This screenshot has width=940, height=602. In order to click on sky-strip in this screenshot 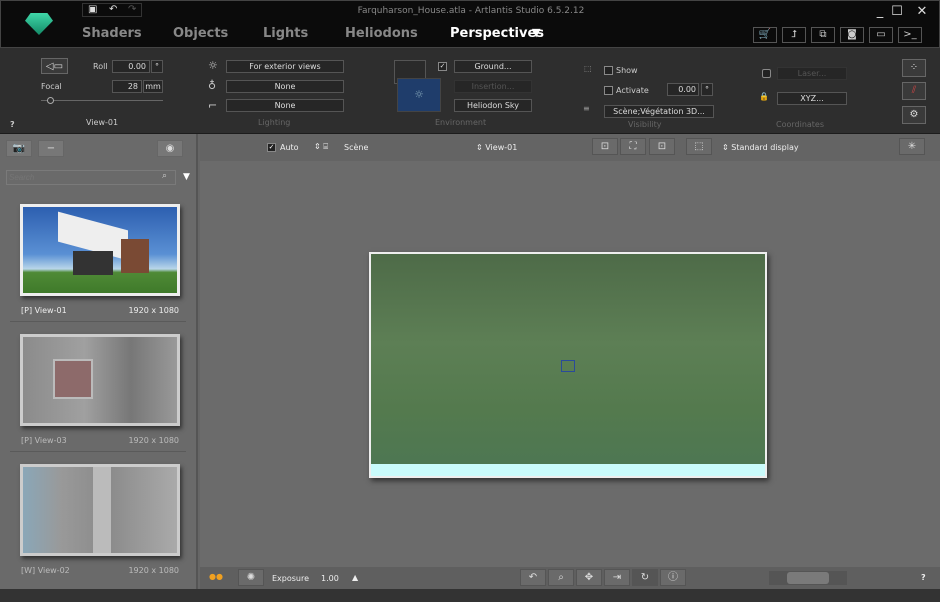, I will do `click(568, 470)`.